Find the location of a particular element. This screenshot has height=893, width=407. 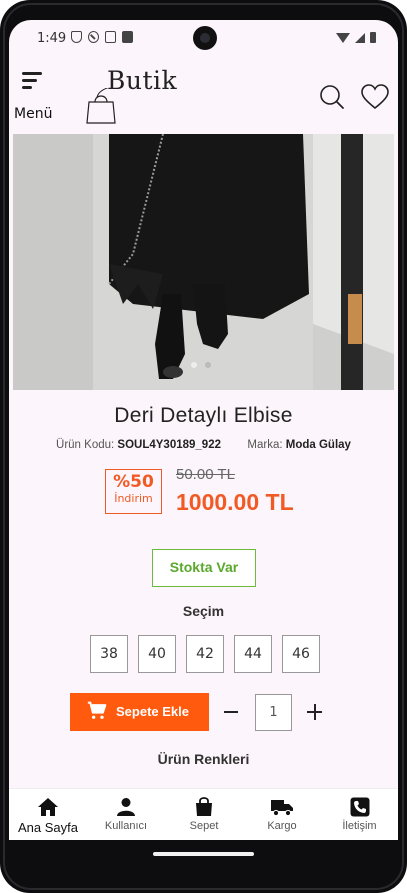

status-bar: 1:49 is located at coordinates (203, 40).